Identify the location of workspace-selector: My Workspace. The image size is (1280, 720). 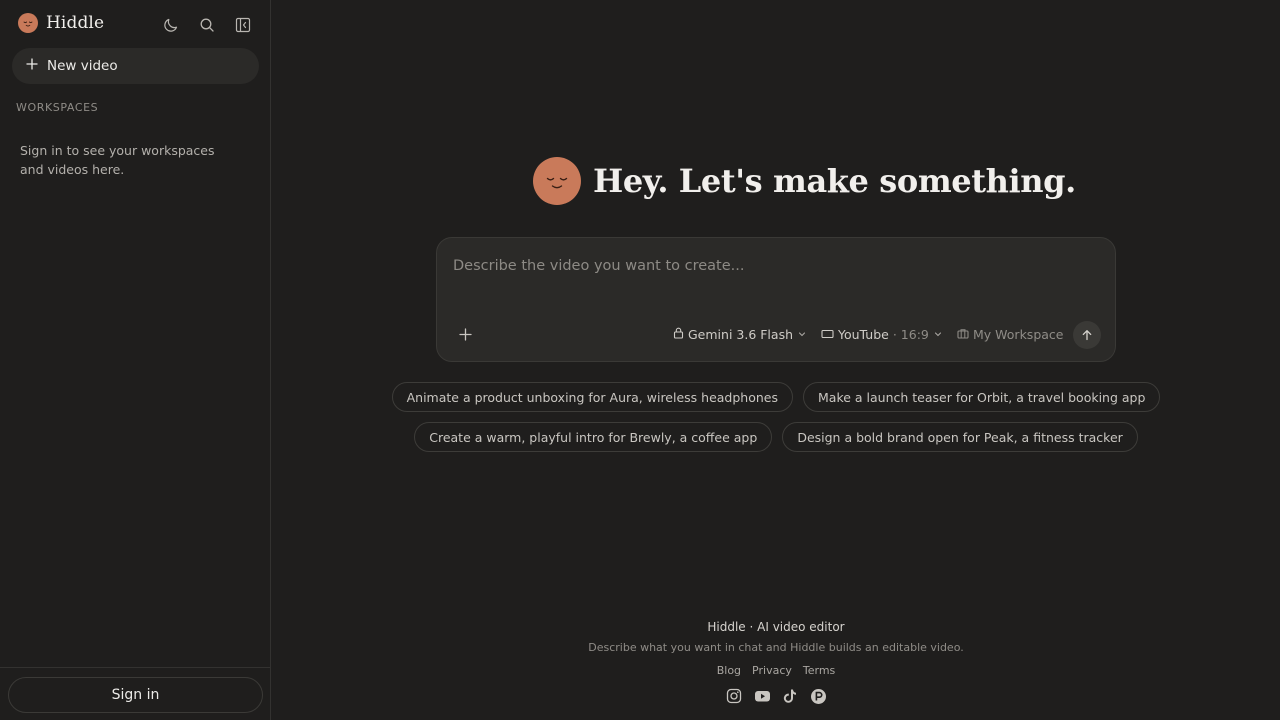
(1010, 334).